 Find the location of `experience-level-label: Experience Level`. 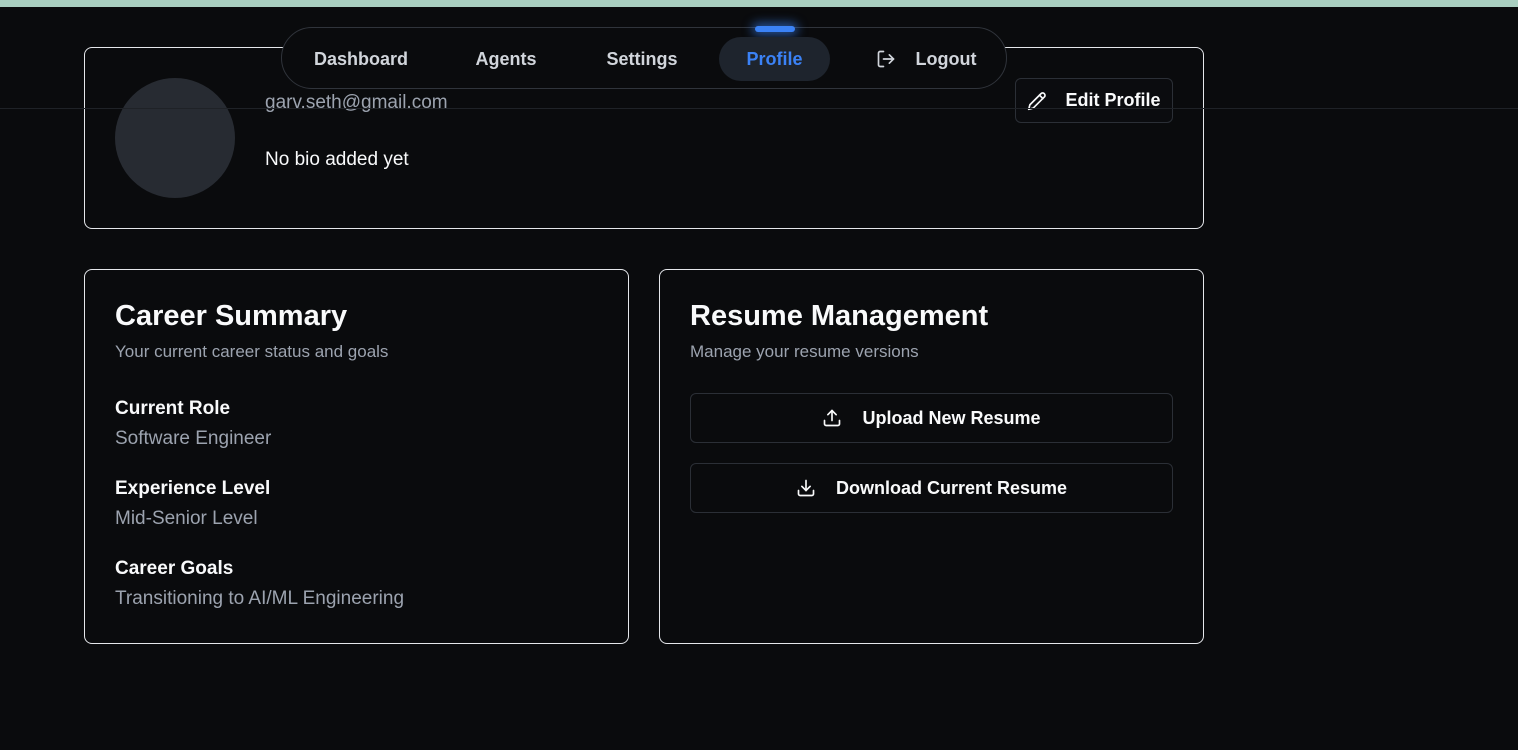

experience-level-label: Experience Level is located at coordinates (193, 488).